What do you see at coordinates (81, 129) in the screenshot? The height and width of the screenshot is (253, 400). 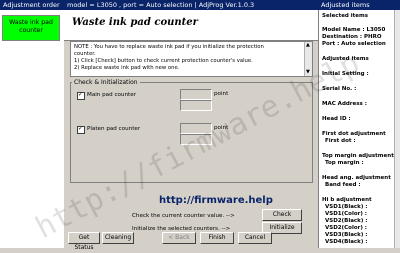 I see `platen-pad-checkbox` at bounding box center [81, 129].